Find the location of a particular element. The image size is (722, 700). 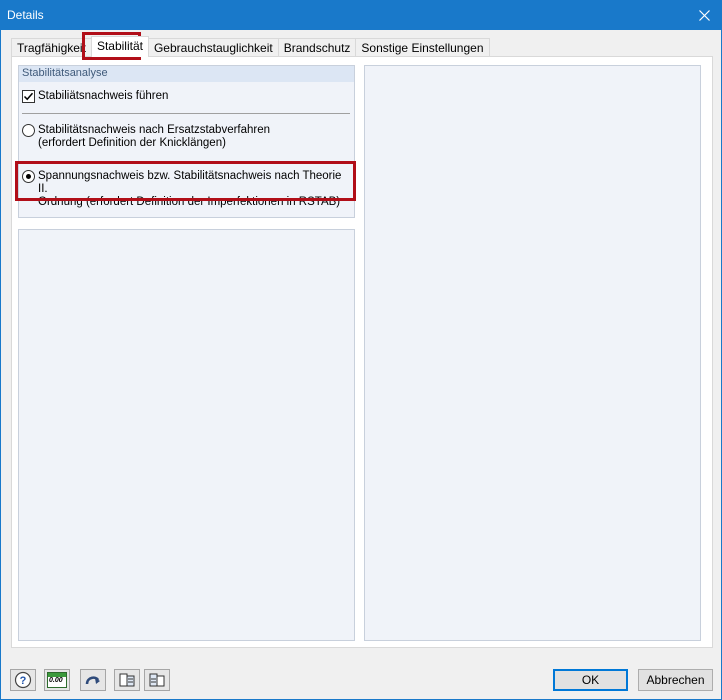

redo-arrow-icon is located at coordinates (92, 680).